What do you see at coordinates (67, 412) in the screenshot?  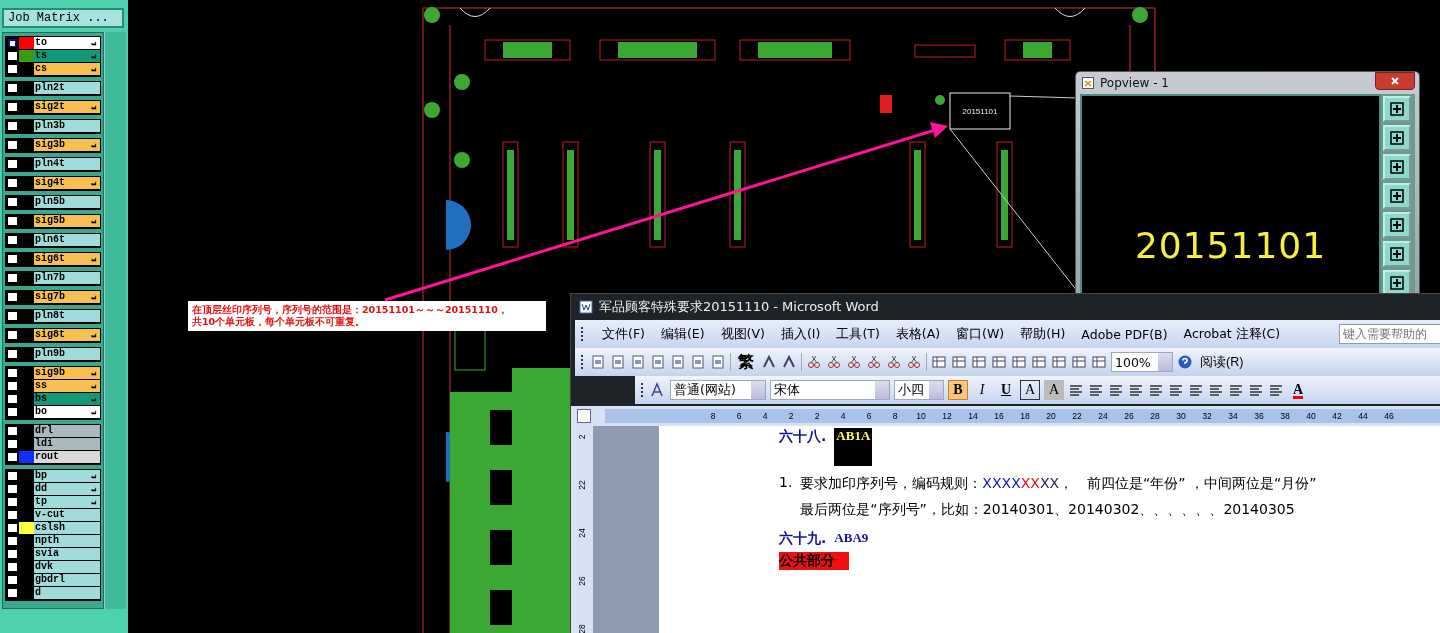 I see `layer-name: bo` at bounding box center [67, 412].